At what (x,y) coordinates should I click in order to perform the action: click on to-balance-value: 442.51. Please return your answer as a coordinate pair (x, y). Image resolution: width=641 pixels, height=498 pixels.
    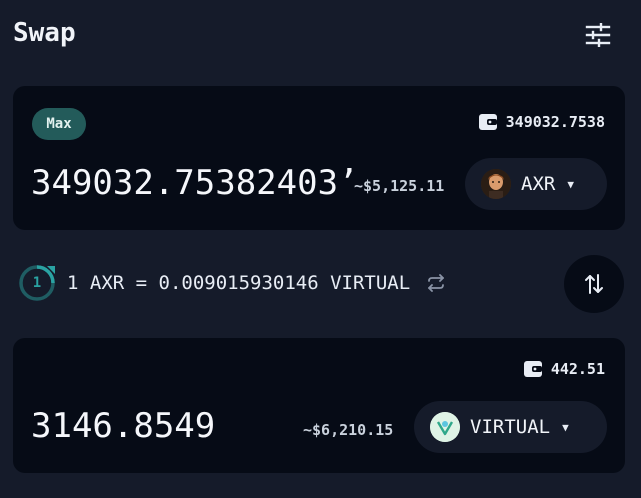
    Looking at the image, I should click on (577, 369).